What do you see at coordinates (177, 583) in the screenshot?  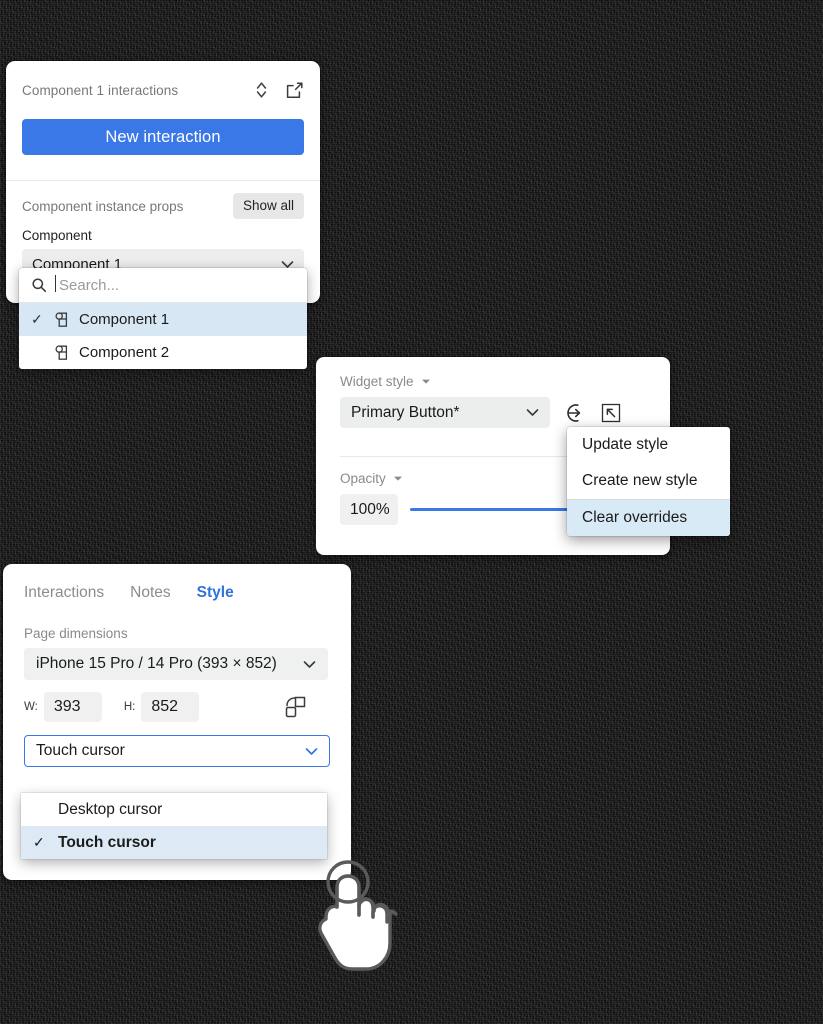 I see `panel-tabs: Interactions Notes Style` at bounding box center [177, 583].